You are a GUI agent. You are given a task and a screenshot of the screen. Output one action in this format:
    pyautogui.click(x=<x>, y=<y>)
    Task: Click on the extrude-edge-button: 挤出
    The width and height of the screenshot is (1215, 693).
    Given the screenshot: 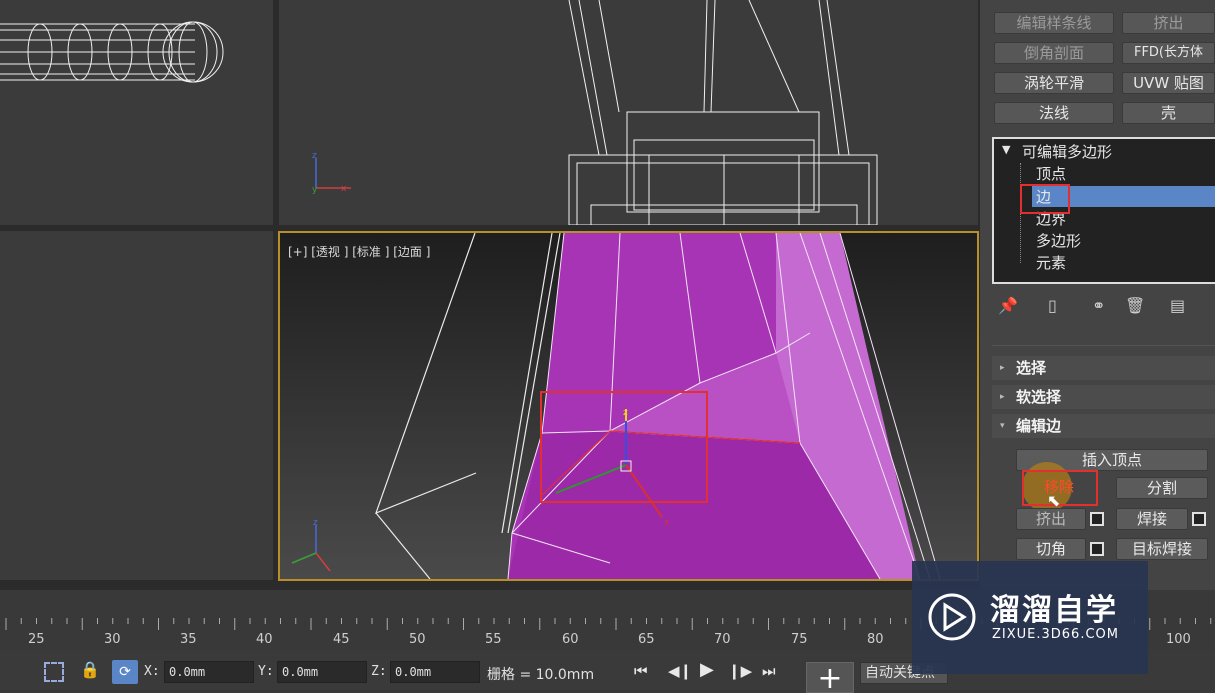 What is the action you would take?
    pyautogui.click(x=1051, y=519)
    